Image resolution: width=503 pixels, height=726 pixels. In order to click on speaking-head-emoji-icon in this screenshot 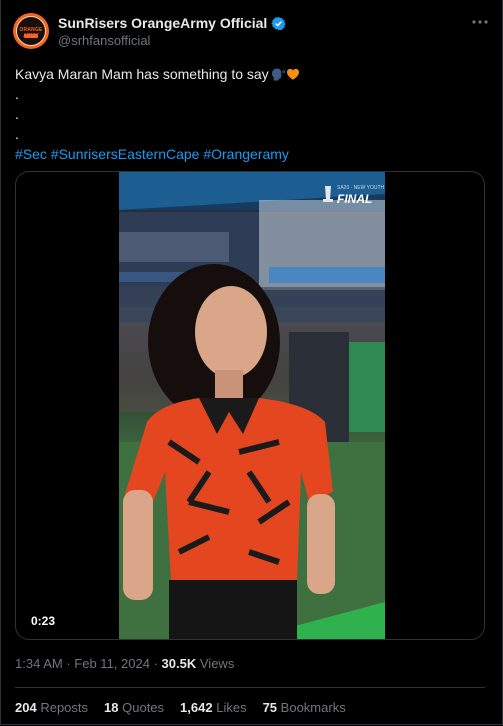, I will do `click(278, 74)`.